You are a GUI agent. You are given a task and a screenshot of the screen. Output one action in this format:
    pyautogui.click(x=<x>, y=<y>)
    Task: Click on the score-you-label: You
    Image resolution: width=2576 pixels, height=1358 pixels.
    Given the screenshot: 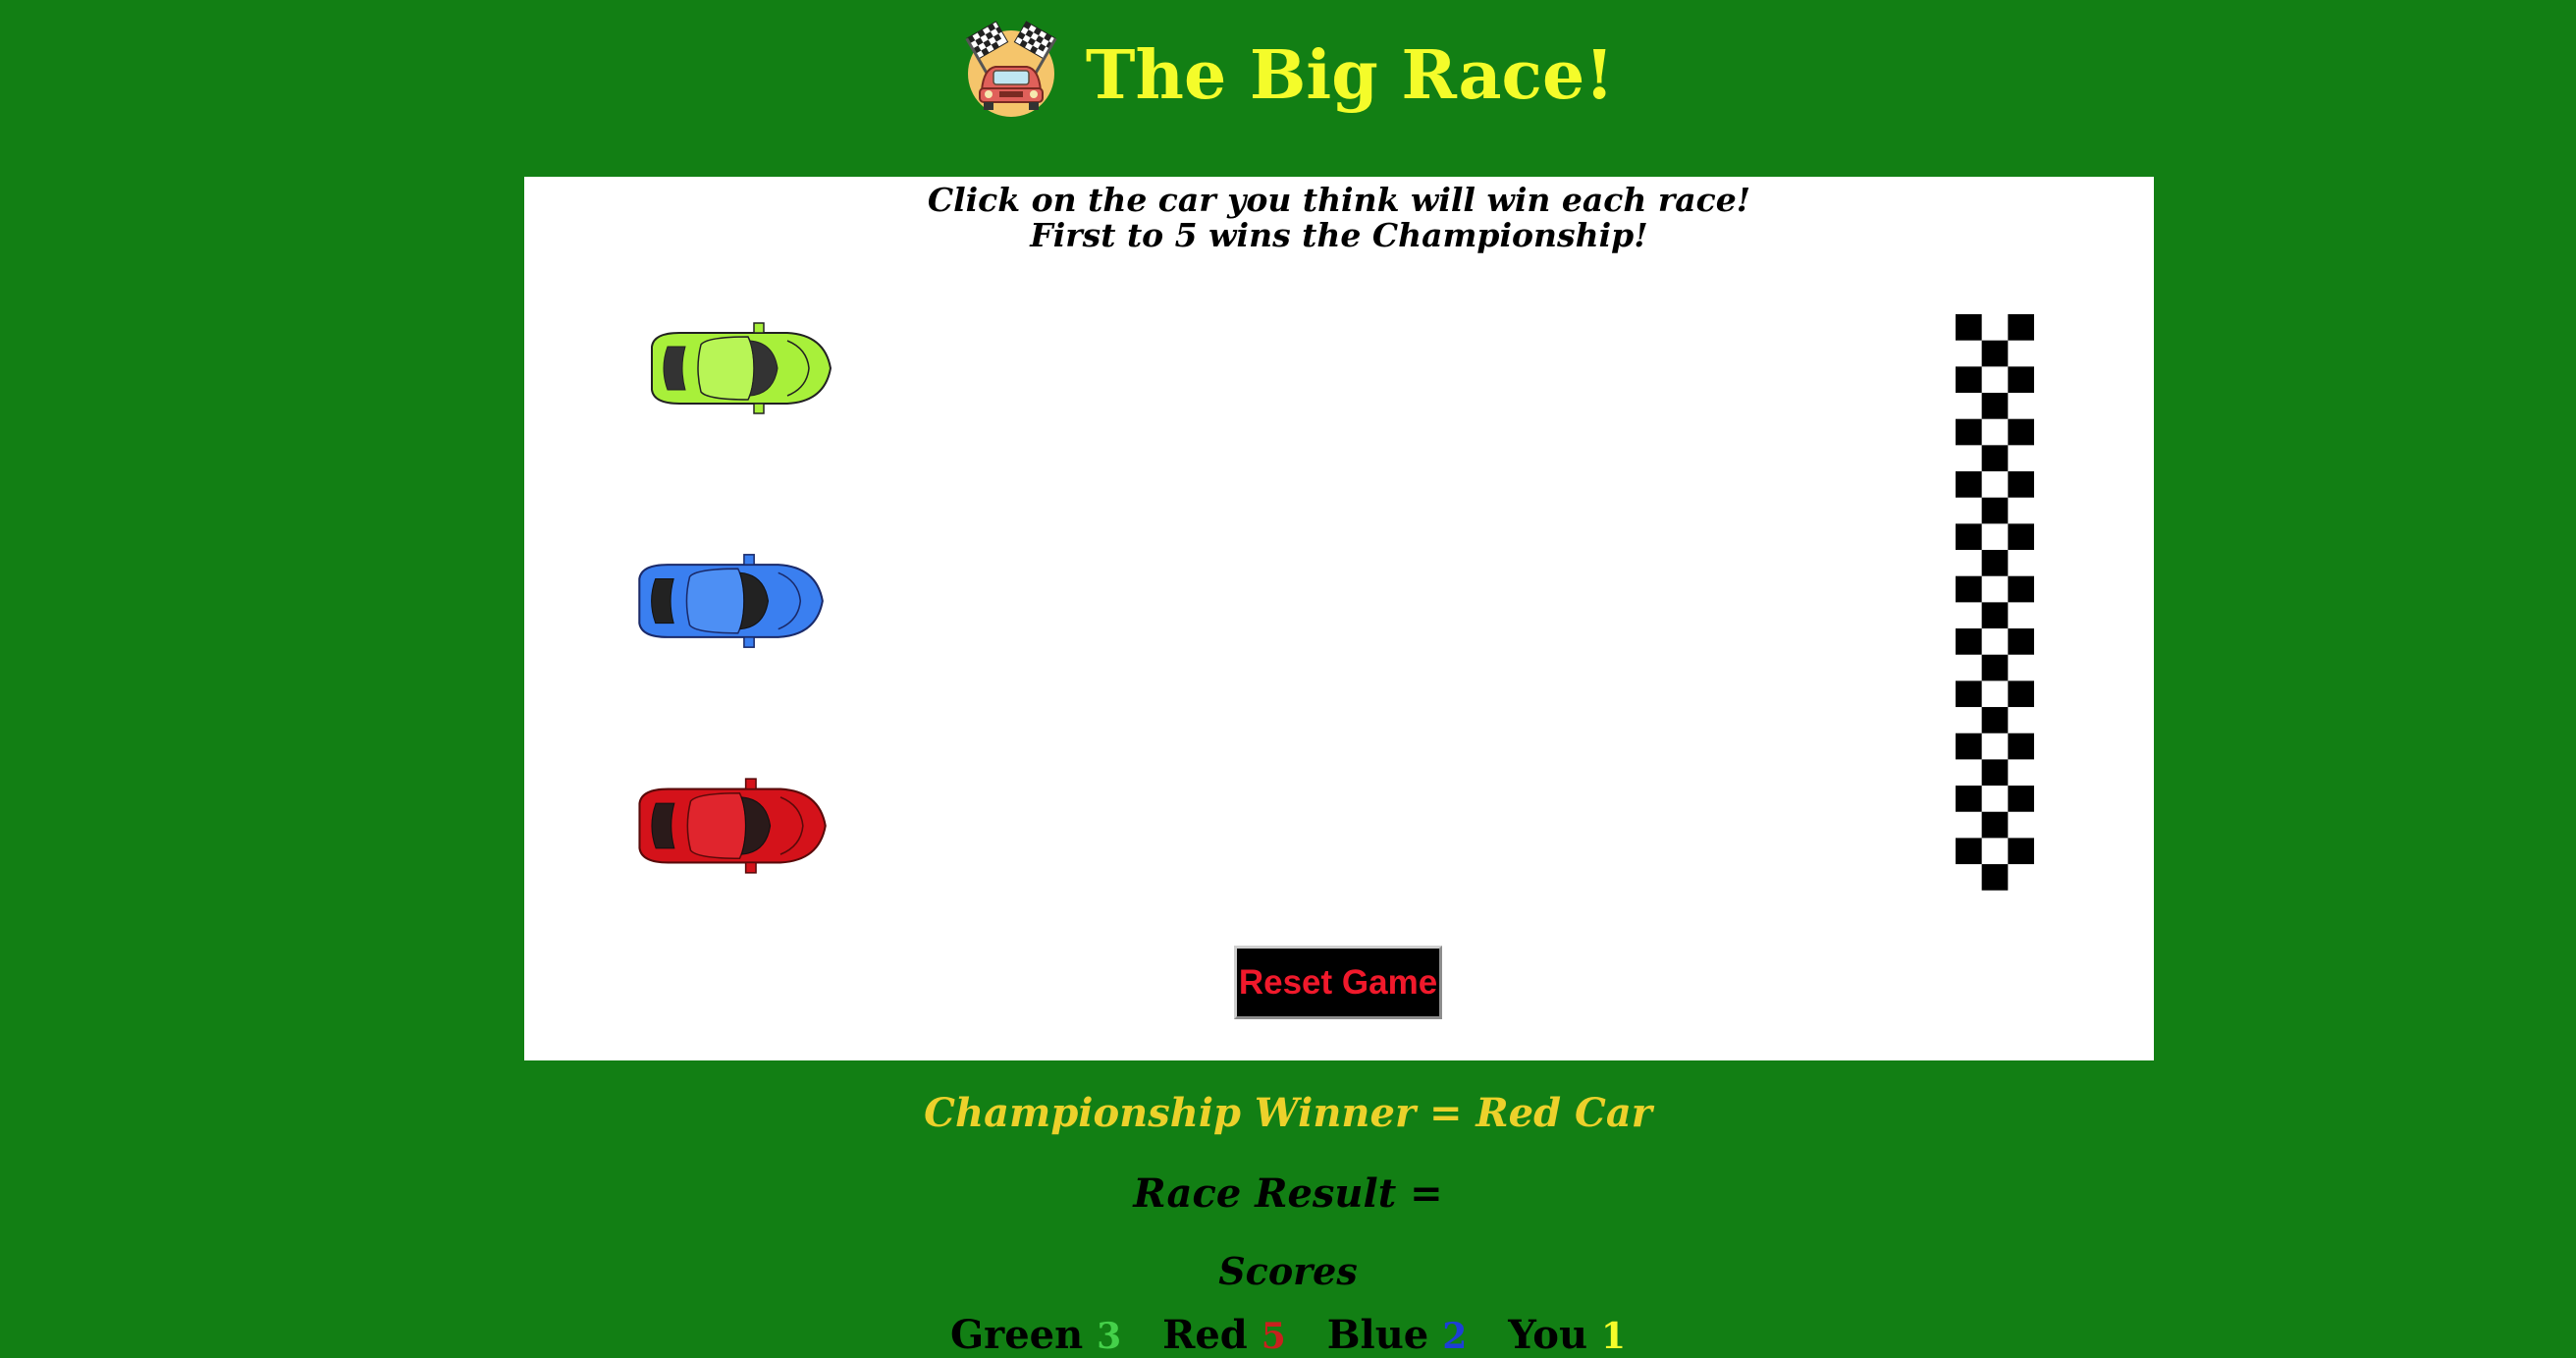 What is the action you would take?
    pyautogui.click(x=1548, y=1335)
    